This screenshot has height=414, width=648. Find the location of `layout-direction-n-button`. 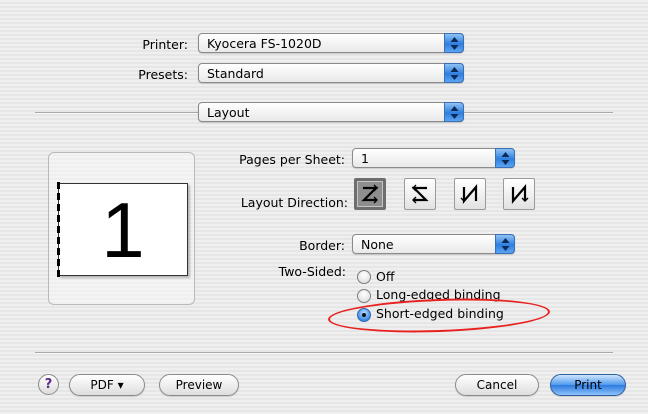

layout-direction-n-button is located at coordinates (519, 194).